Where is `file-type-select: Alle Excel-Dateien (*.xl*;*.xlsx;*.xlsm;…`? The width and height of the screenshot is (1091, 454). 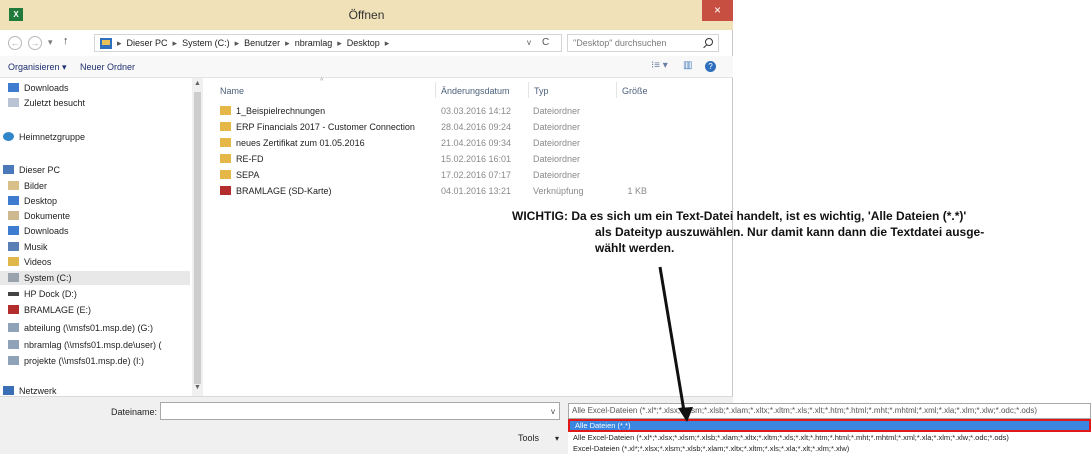 file-type-select: Alle Excel-Dateien (*.xl*;*.xlsx;*.xlsm;… is located at coordinates (829, 411).